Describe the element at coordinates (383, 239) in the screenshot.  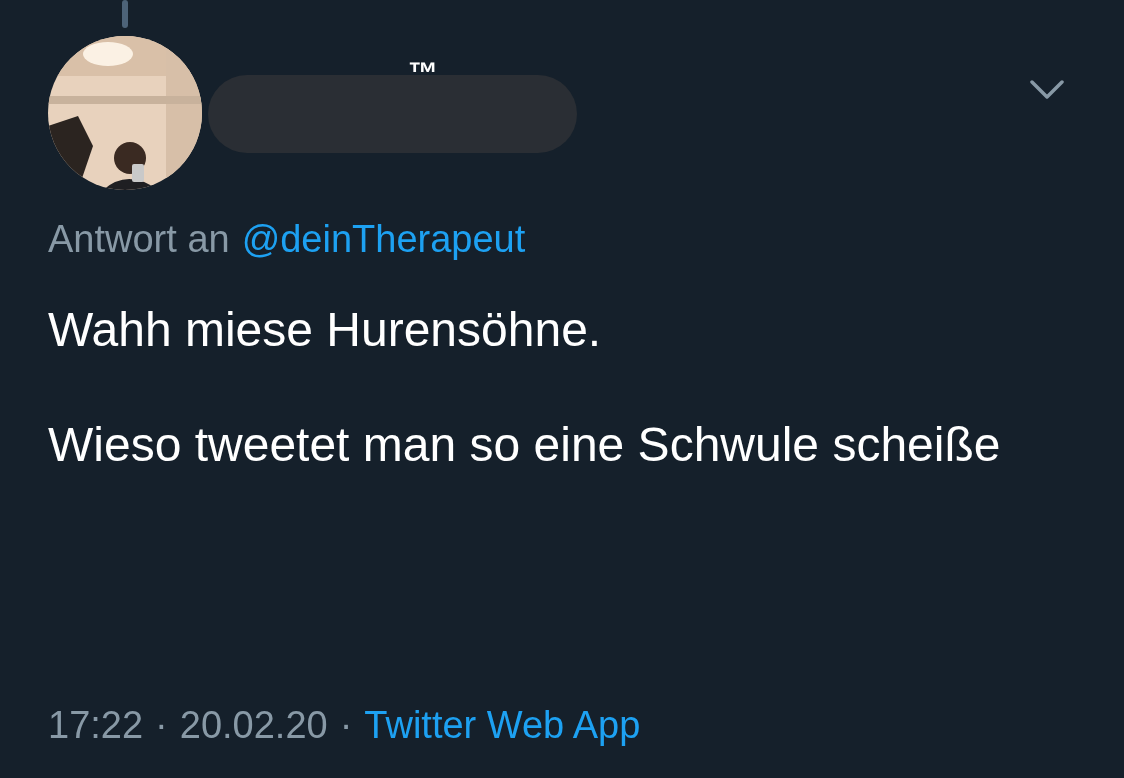
I see `mention-link: @deinTherapeut` at that location.